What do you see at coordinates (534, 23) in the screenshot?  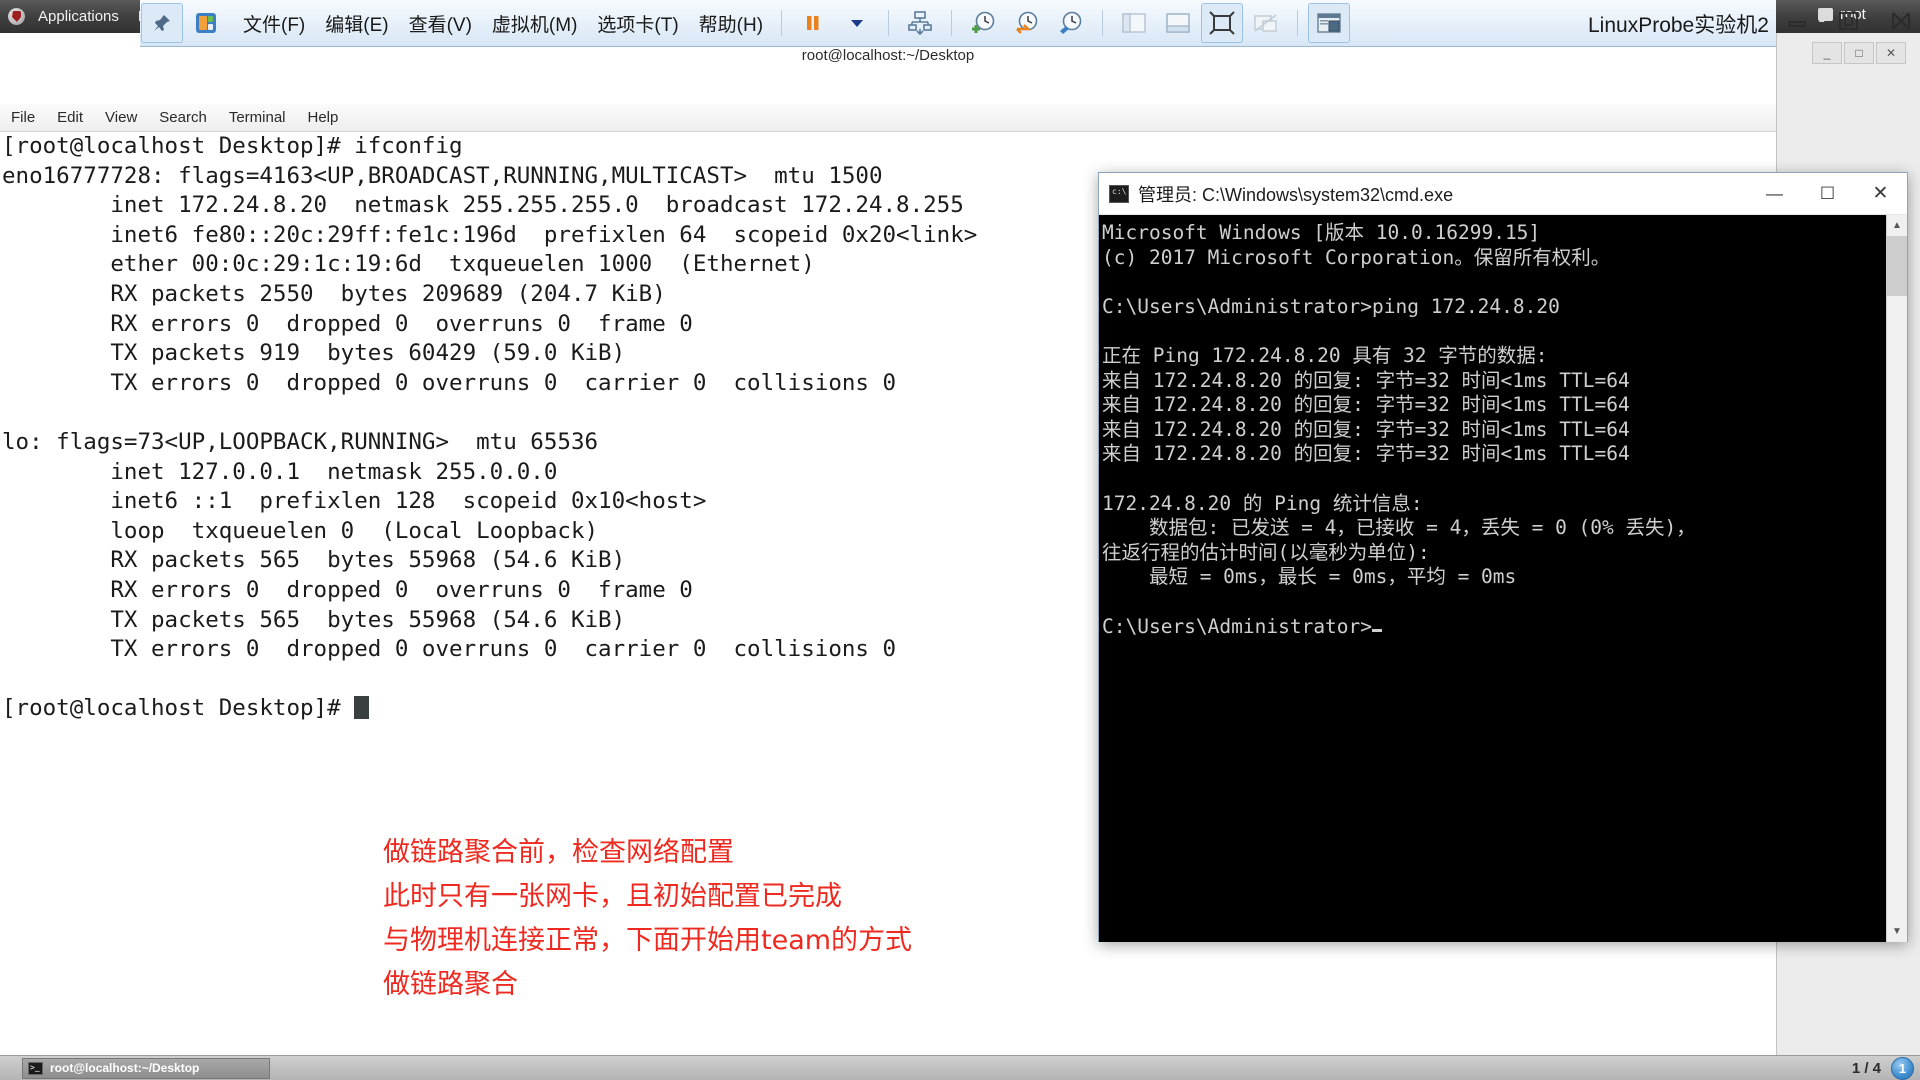 I see `vm-menu-vm: 虚拟机(M)` at bounding box center [534, 23].